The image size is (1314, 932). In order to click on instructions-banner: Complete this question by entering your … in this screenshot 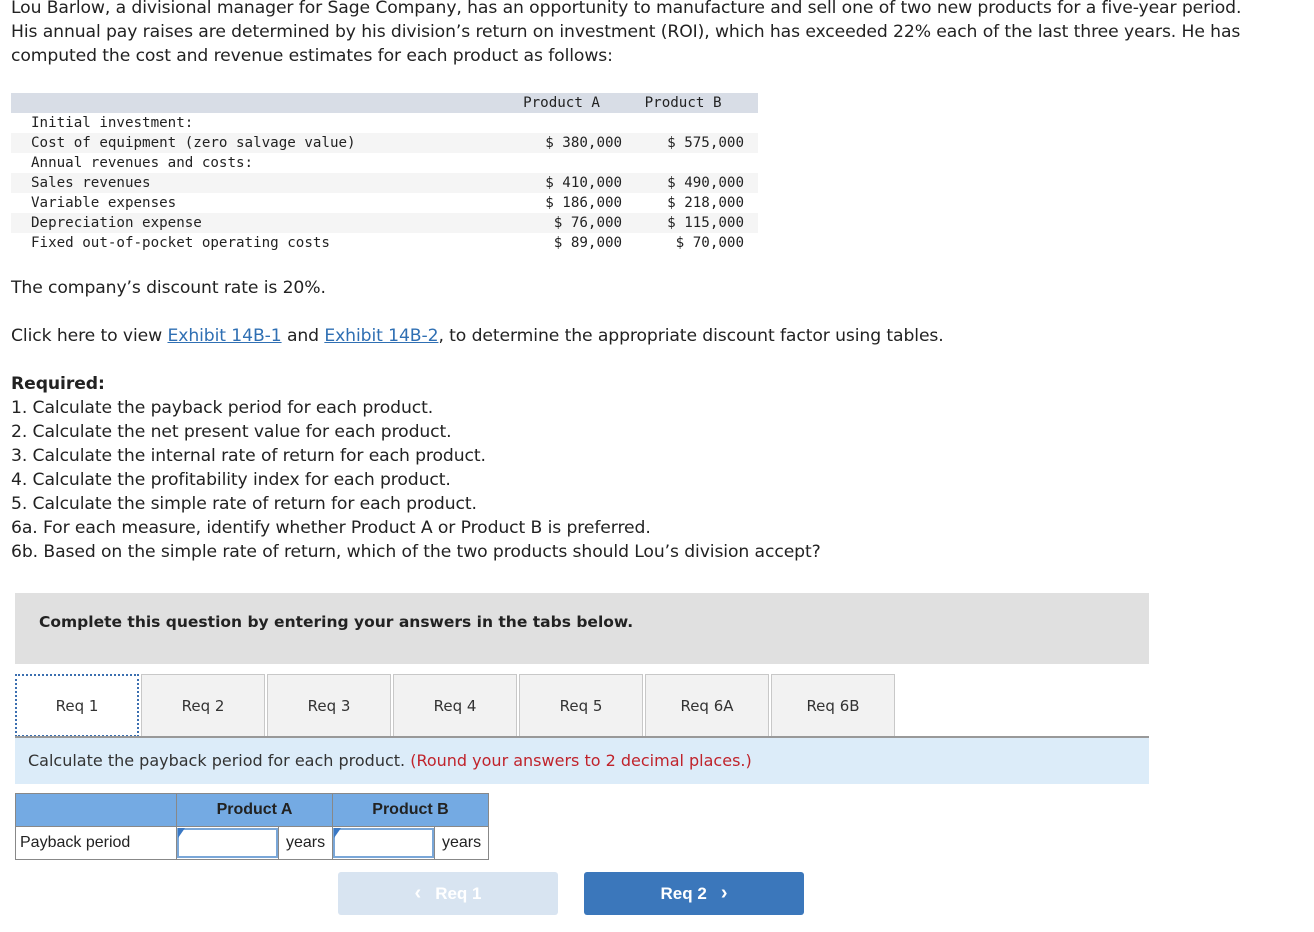, I will do `click(582, 628)`.